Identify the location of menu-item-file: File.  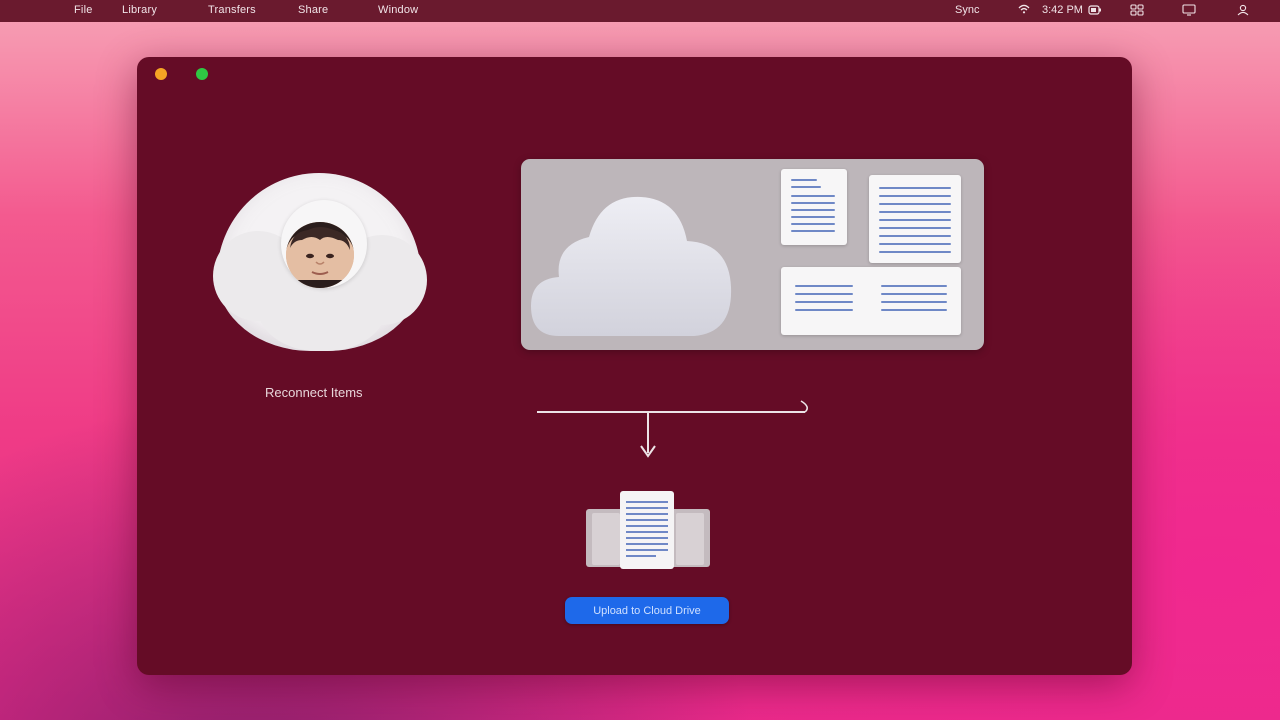
(83, 10).